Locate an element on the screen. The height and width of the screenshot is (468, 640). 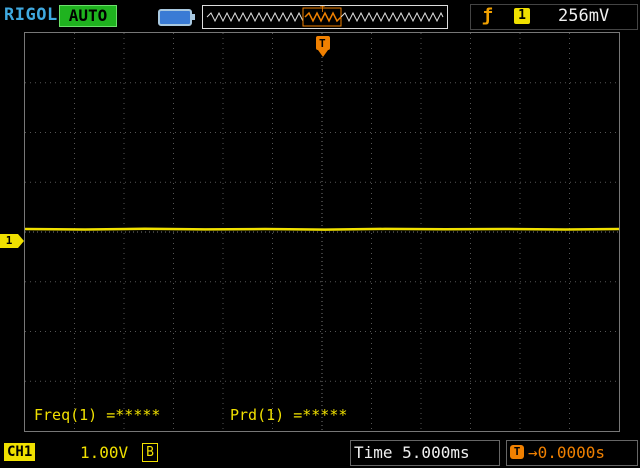
volts-per-div: 1.00V is located at coordinates (104, 452).